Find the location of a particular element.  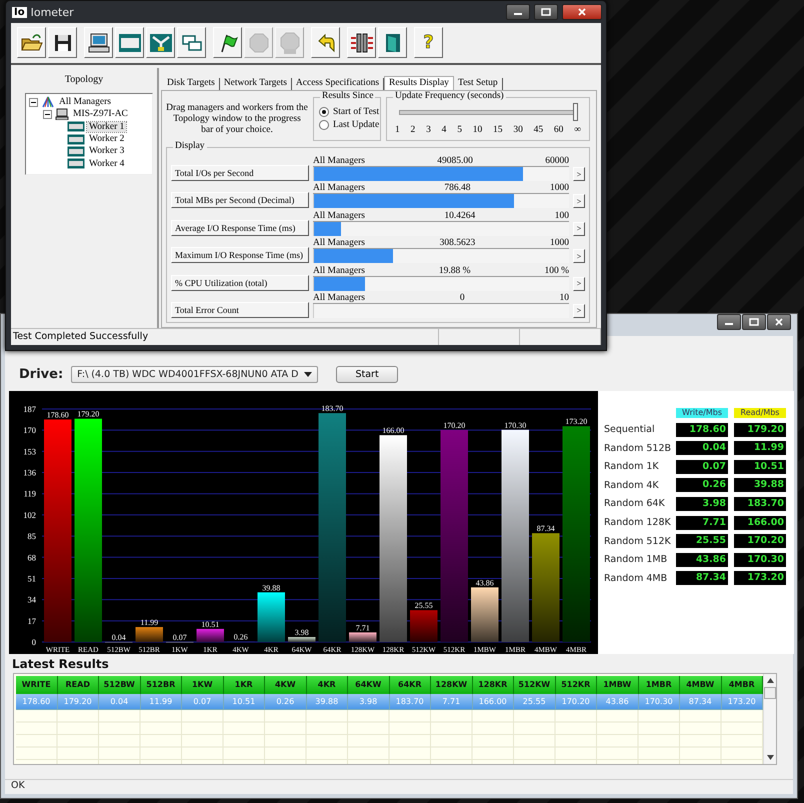

column-header: READ is located at coordinates (78, 685).